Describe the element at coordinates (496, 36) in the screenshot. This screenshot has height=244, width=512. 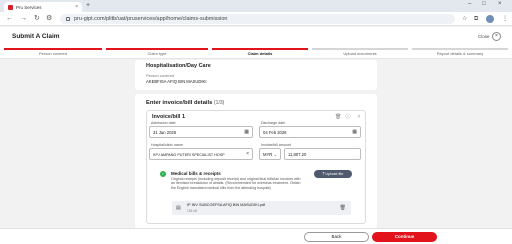
I see `close-icon: ×` at that location.